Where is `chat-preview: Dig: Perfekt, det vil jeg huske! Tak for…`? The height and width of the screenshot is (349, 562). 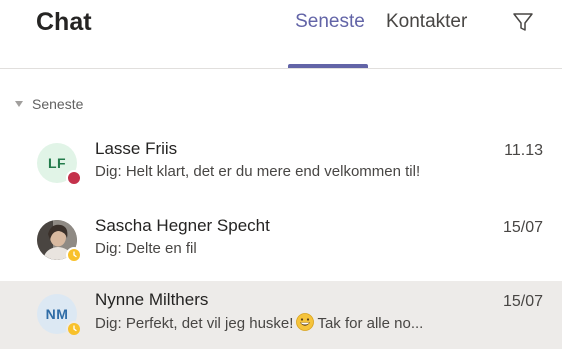
chat-preview: Dig: Perfekt, det vil jeg huske! Tak for… is located at coordinates (259, 323).